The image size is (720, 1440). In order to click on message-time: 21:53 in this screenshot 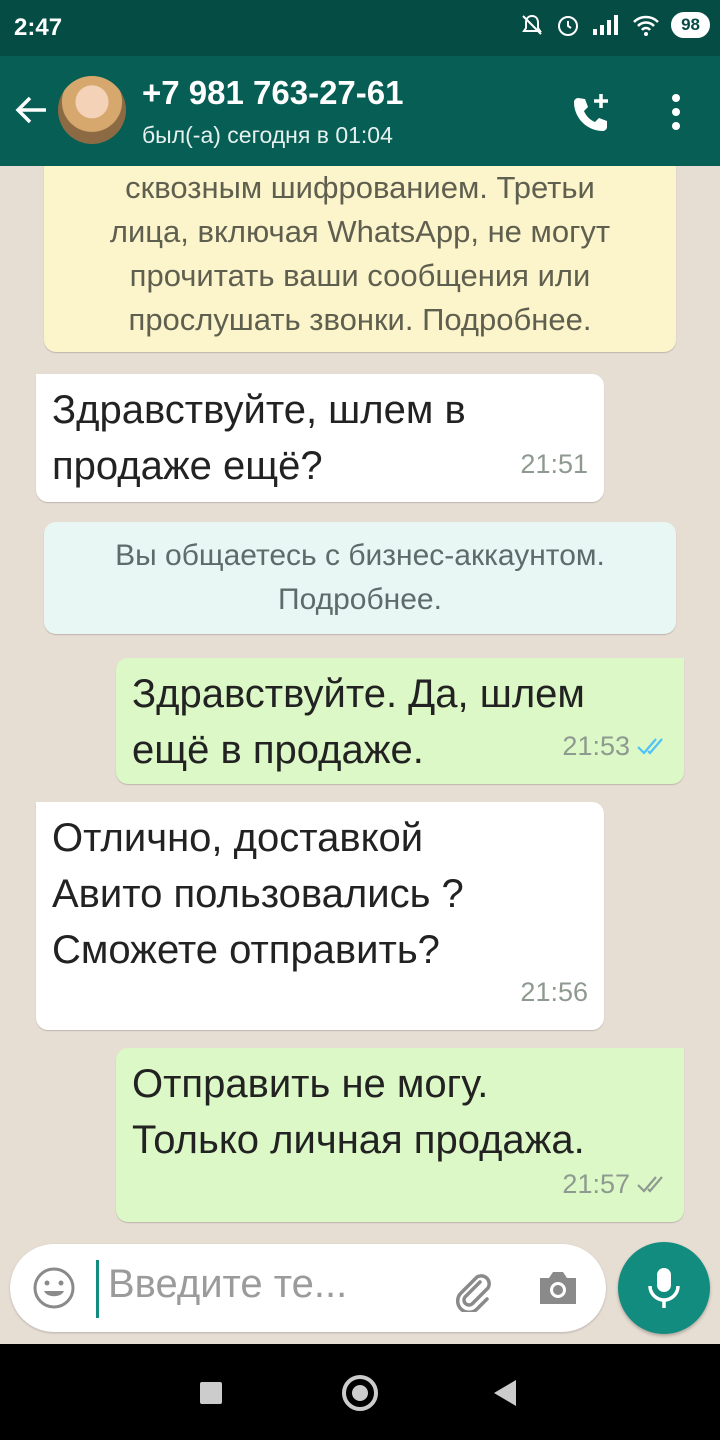, I will do `click(615, 746)`.